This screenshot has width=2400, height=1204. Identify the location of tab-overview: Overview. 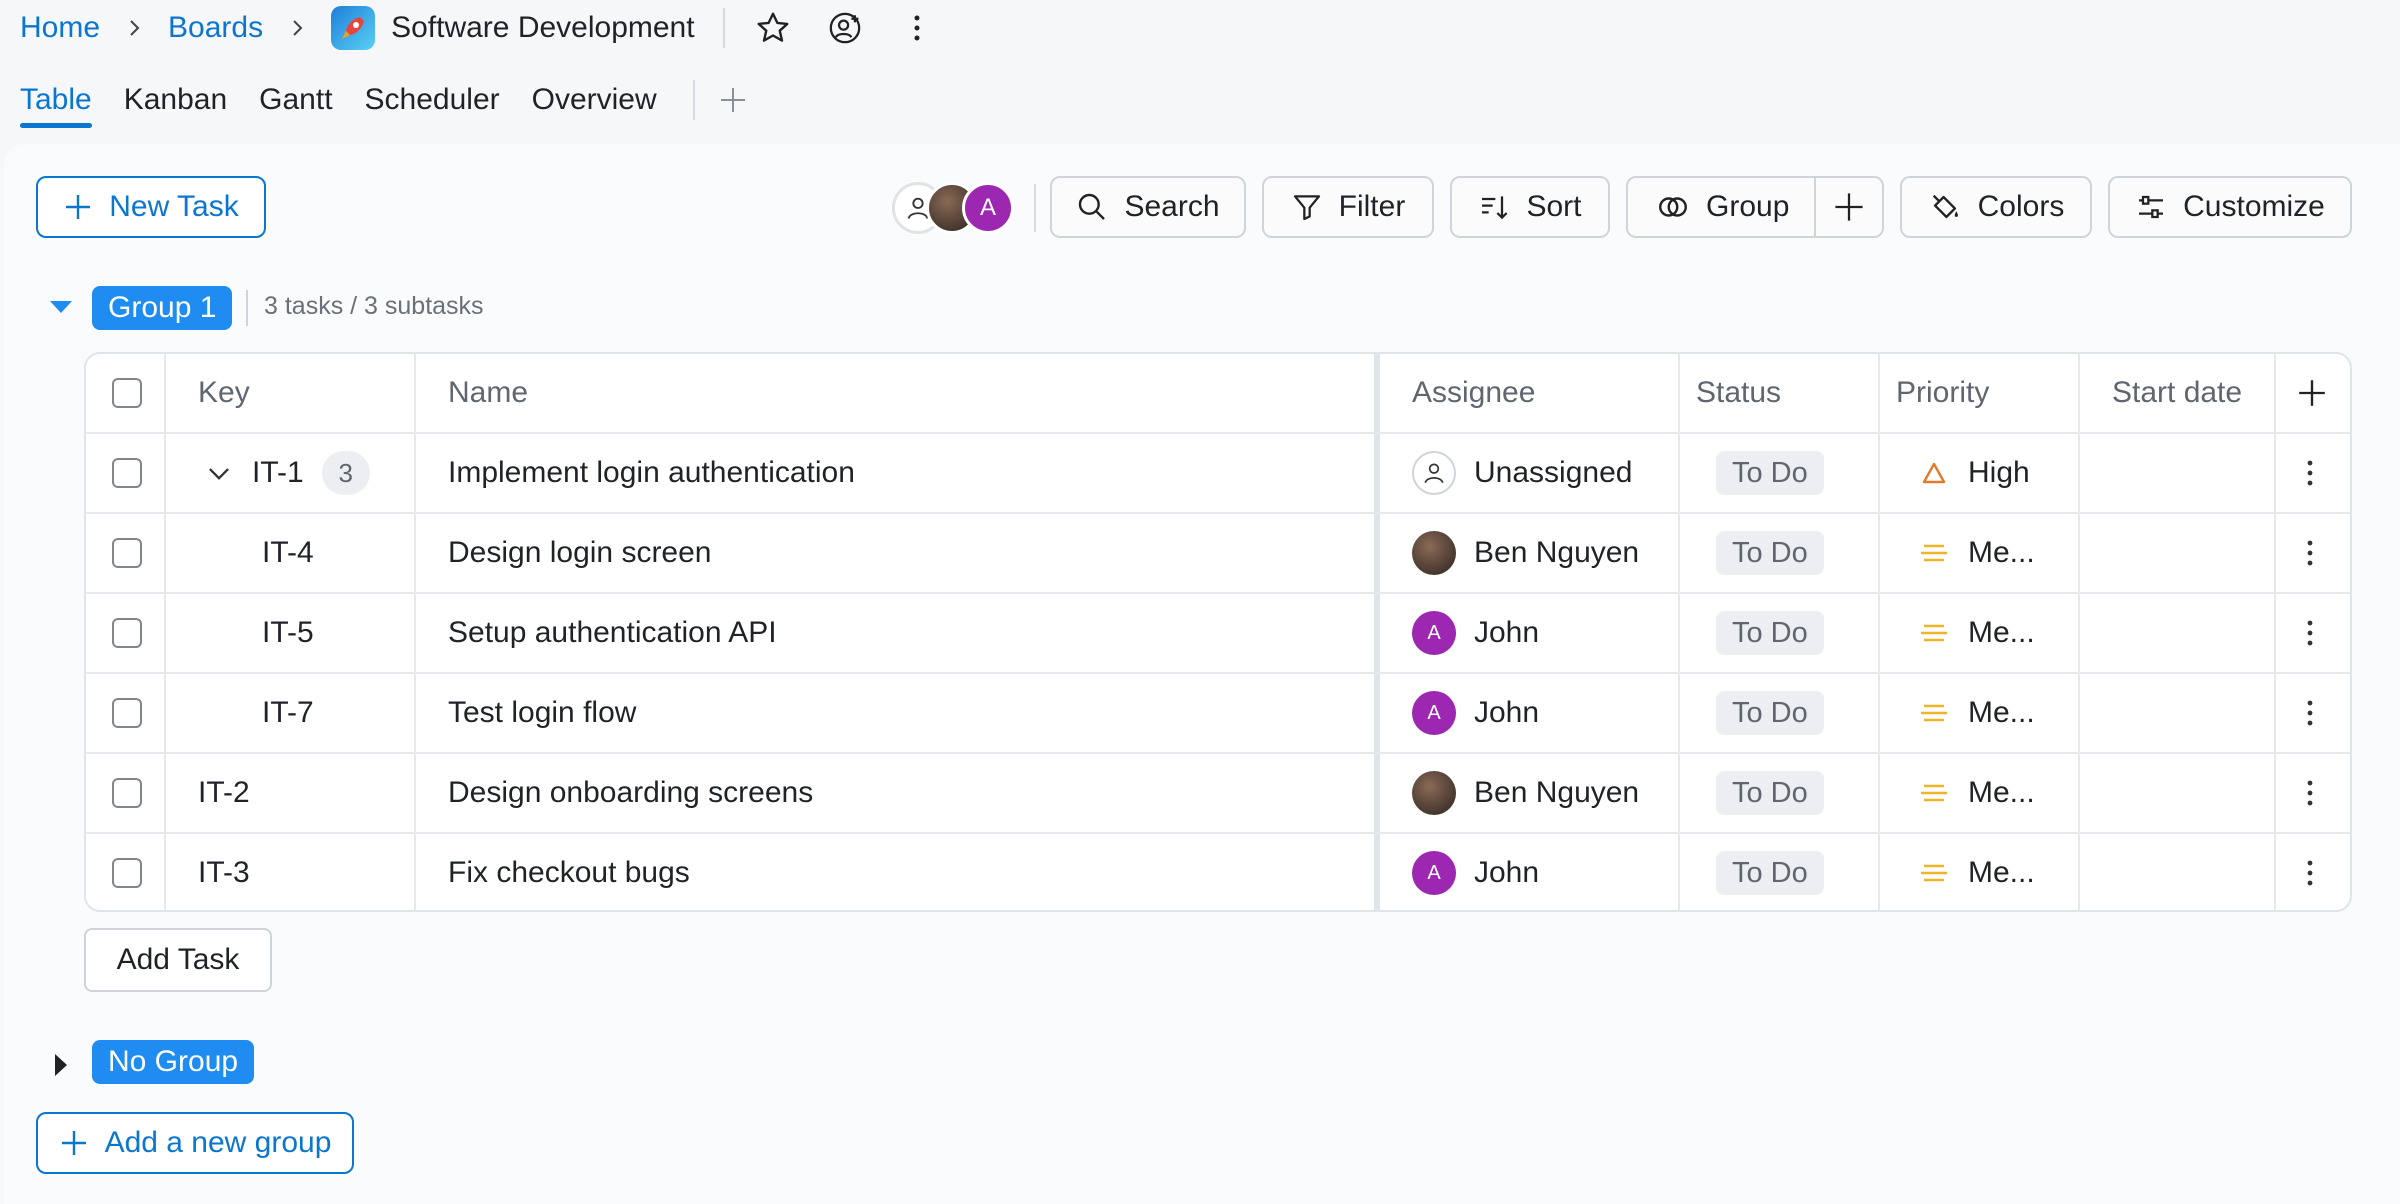
(594, 100).